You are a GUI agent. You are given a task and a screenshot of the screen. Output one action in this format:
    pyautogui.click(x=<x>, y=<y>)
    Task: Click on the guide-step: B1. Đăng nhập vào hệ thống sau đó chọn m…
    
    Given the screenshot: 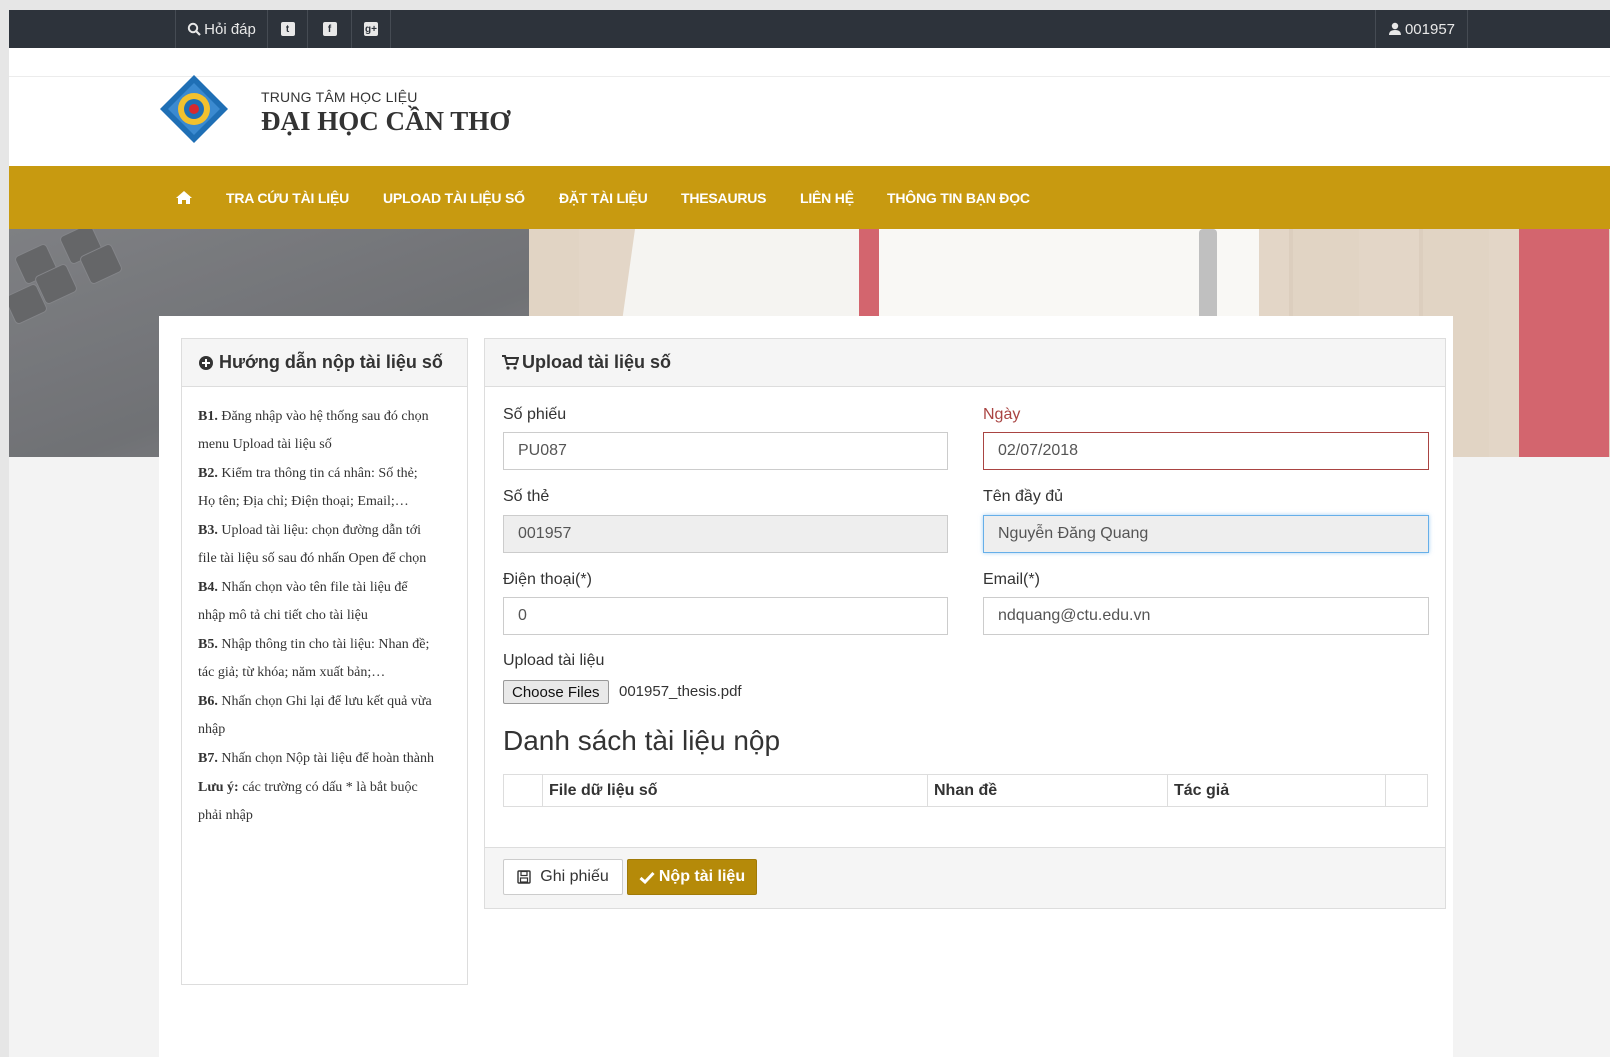 What is the action you would take?
    pyautogui.click(x=313, y=430)
    